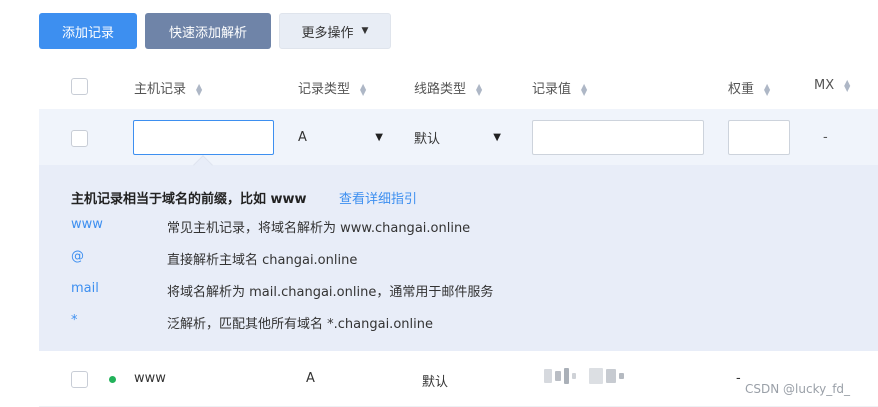  Describe the element at coordinates (833, 85) in the screenshot. I see `col-header-mx: MX ▲ ▼` at that location.